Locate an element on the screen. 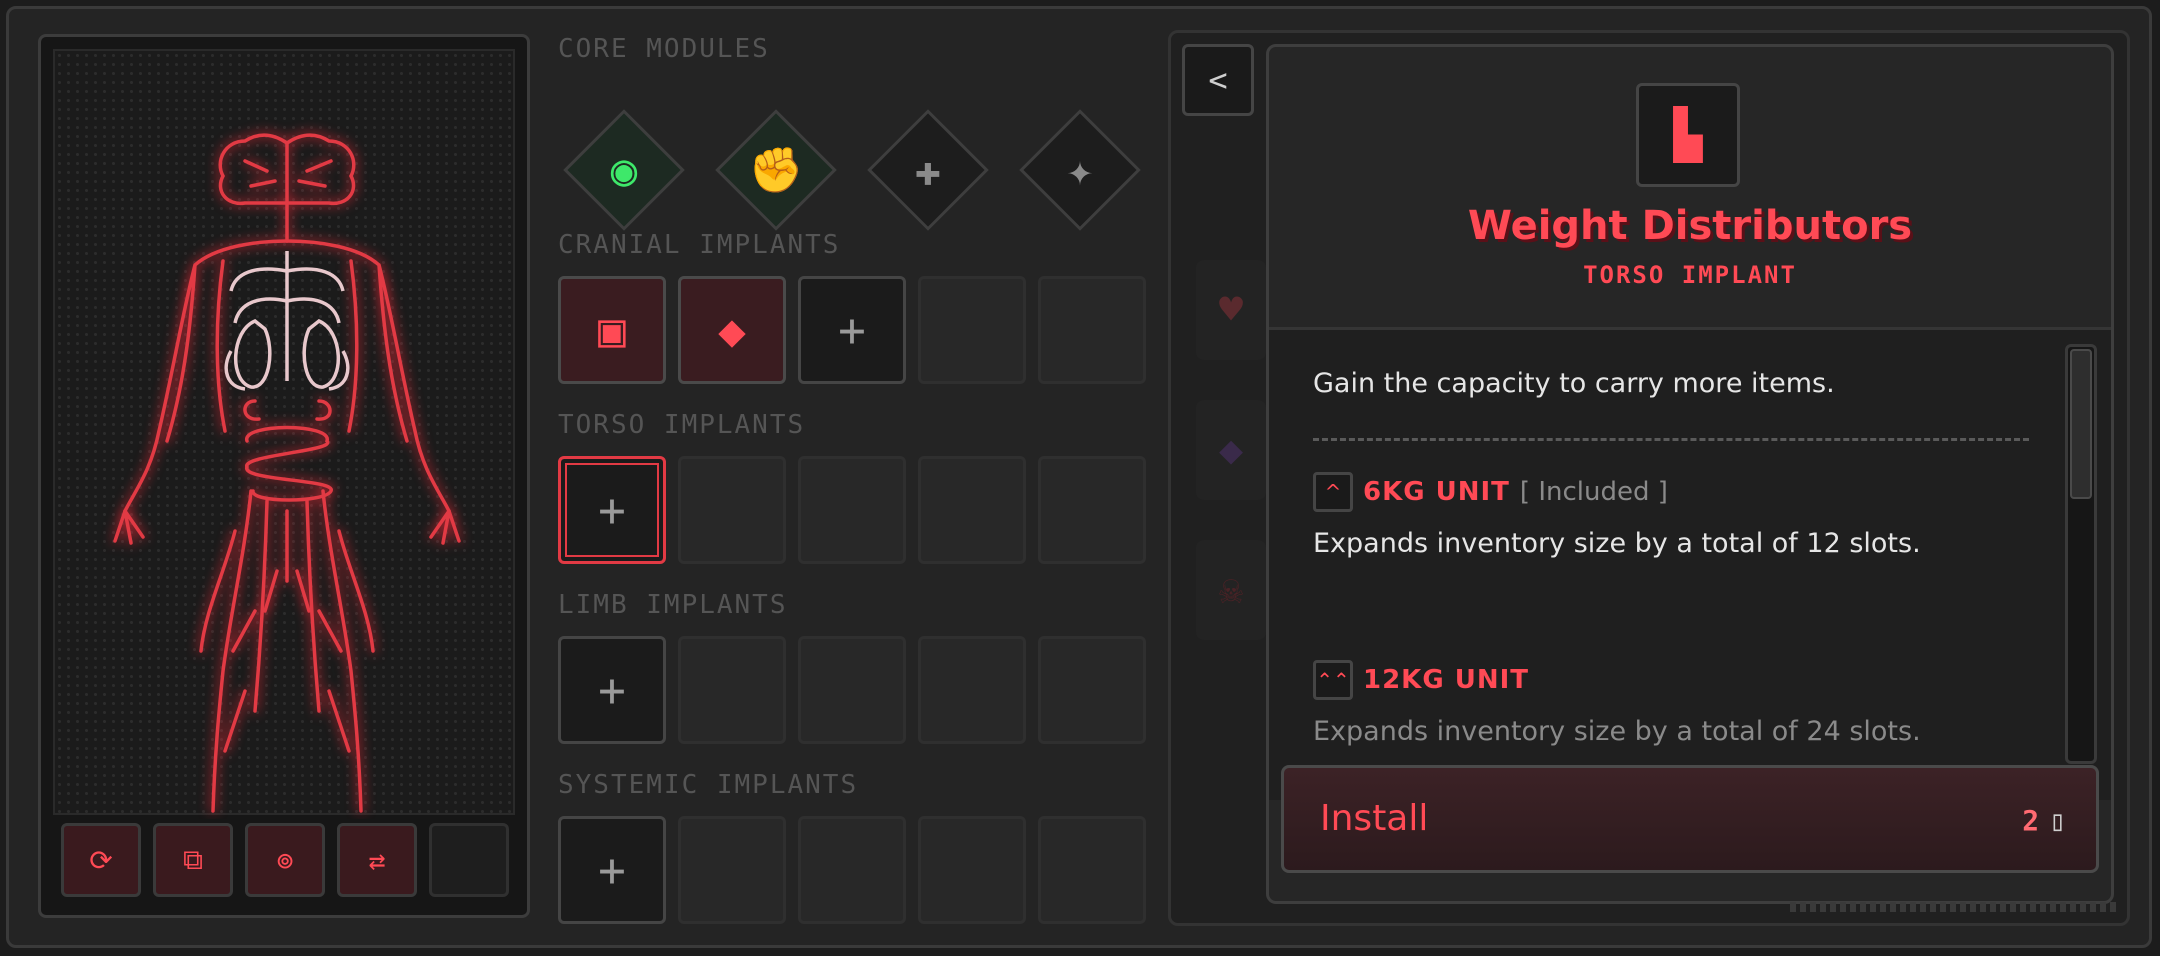 Image resolution: width=2160 pixels, height=956 pixels. torso-slots: + is located at coordinates (852, 510).